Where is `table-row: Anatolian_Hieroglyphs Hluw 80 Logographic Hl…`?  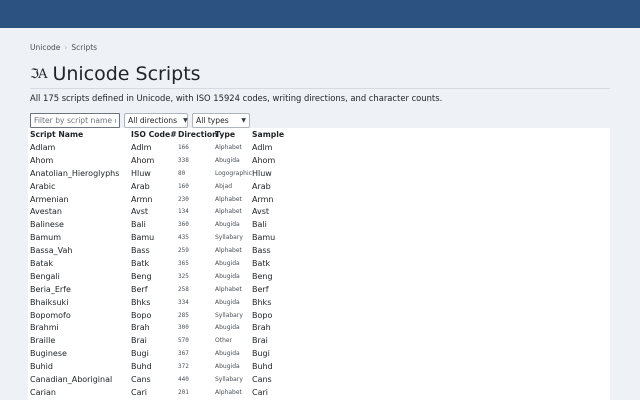
table-row: Anatolian_Hieroglyphs Hluw 80 Logographic Hl… is located at coordinates (319, 173).